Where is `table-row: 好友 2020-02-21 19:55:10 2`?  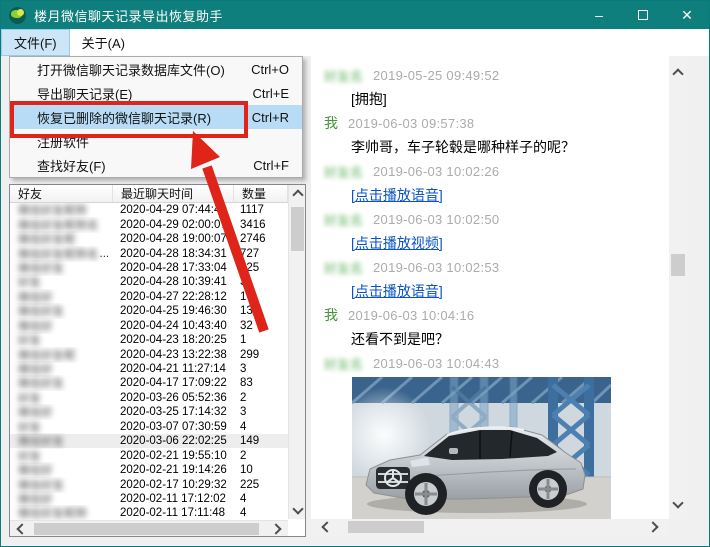
table-row: 好友 2020-02-21 19:55:10 2 is located at coordinates (149, 455).